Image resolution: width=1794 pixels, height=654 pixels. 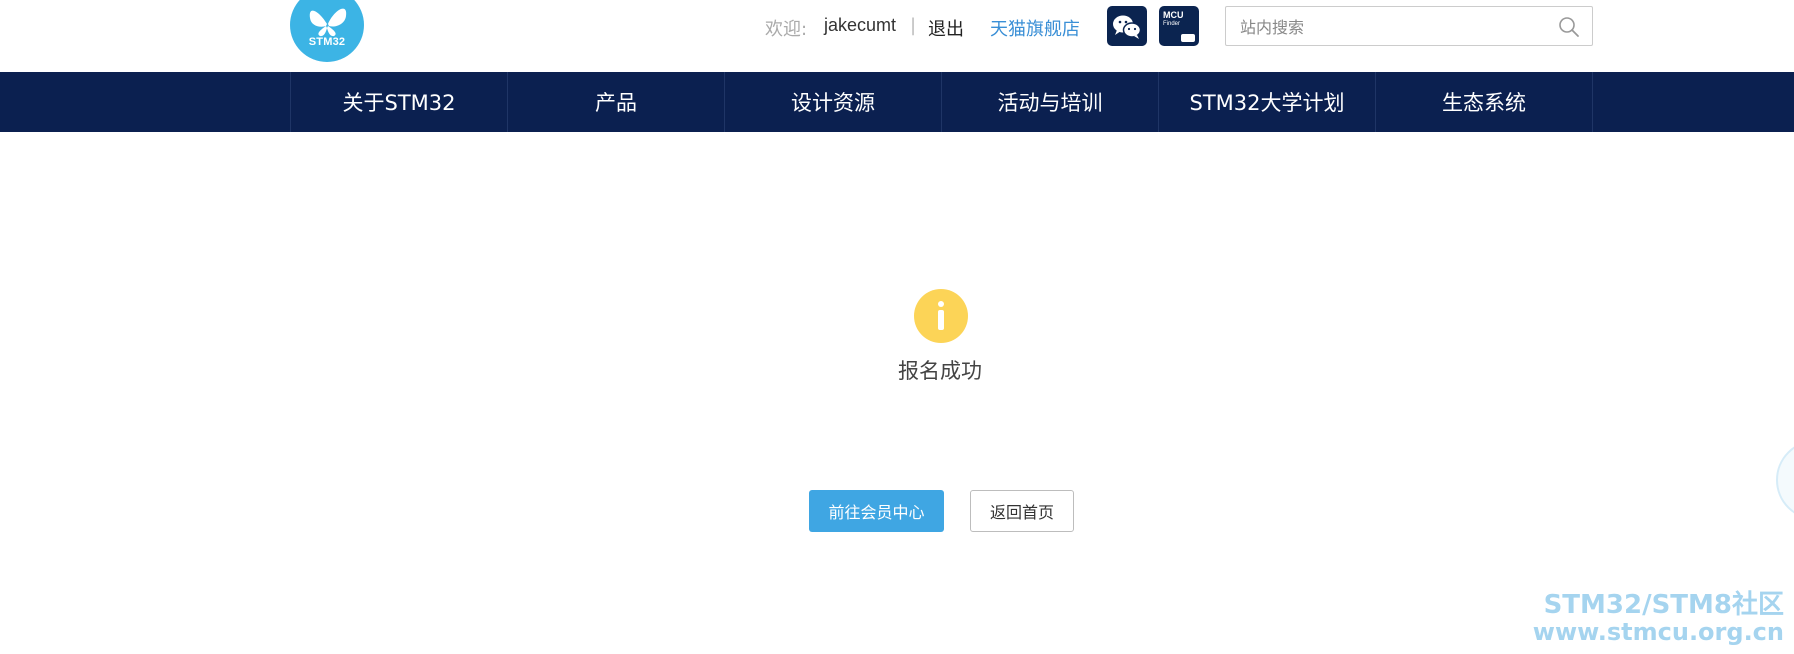 I want to click on nav-items: 关于STM32 产品 设计资源 活动与培训 STM32大学计划 生态系统, so click(x=941, y=102).